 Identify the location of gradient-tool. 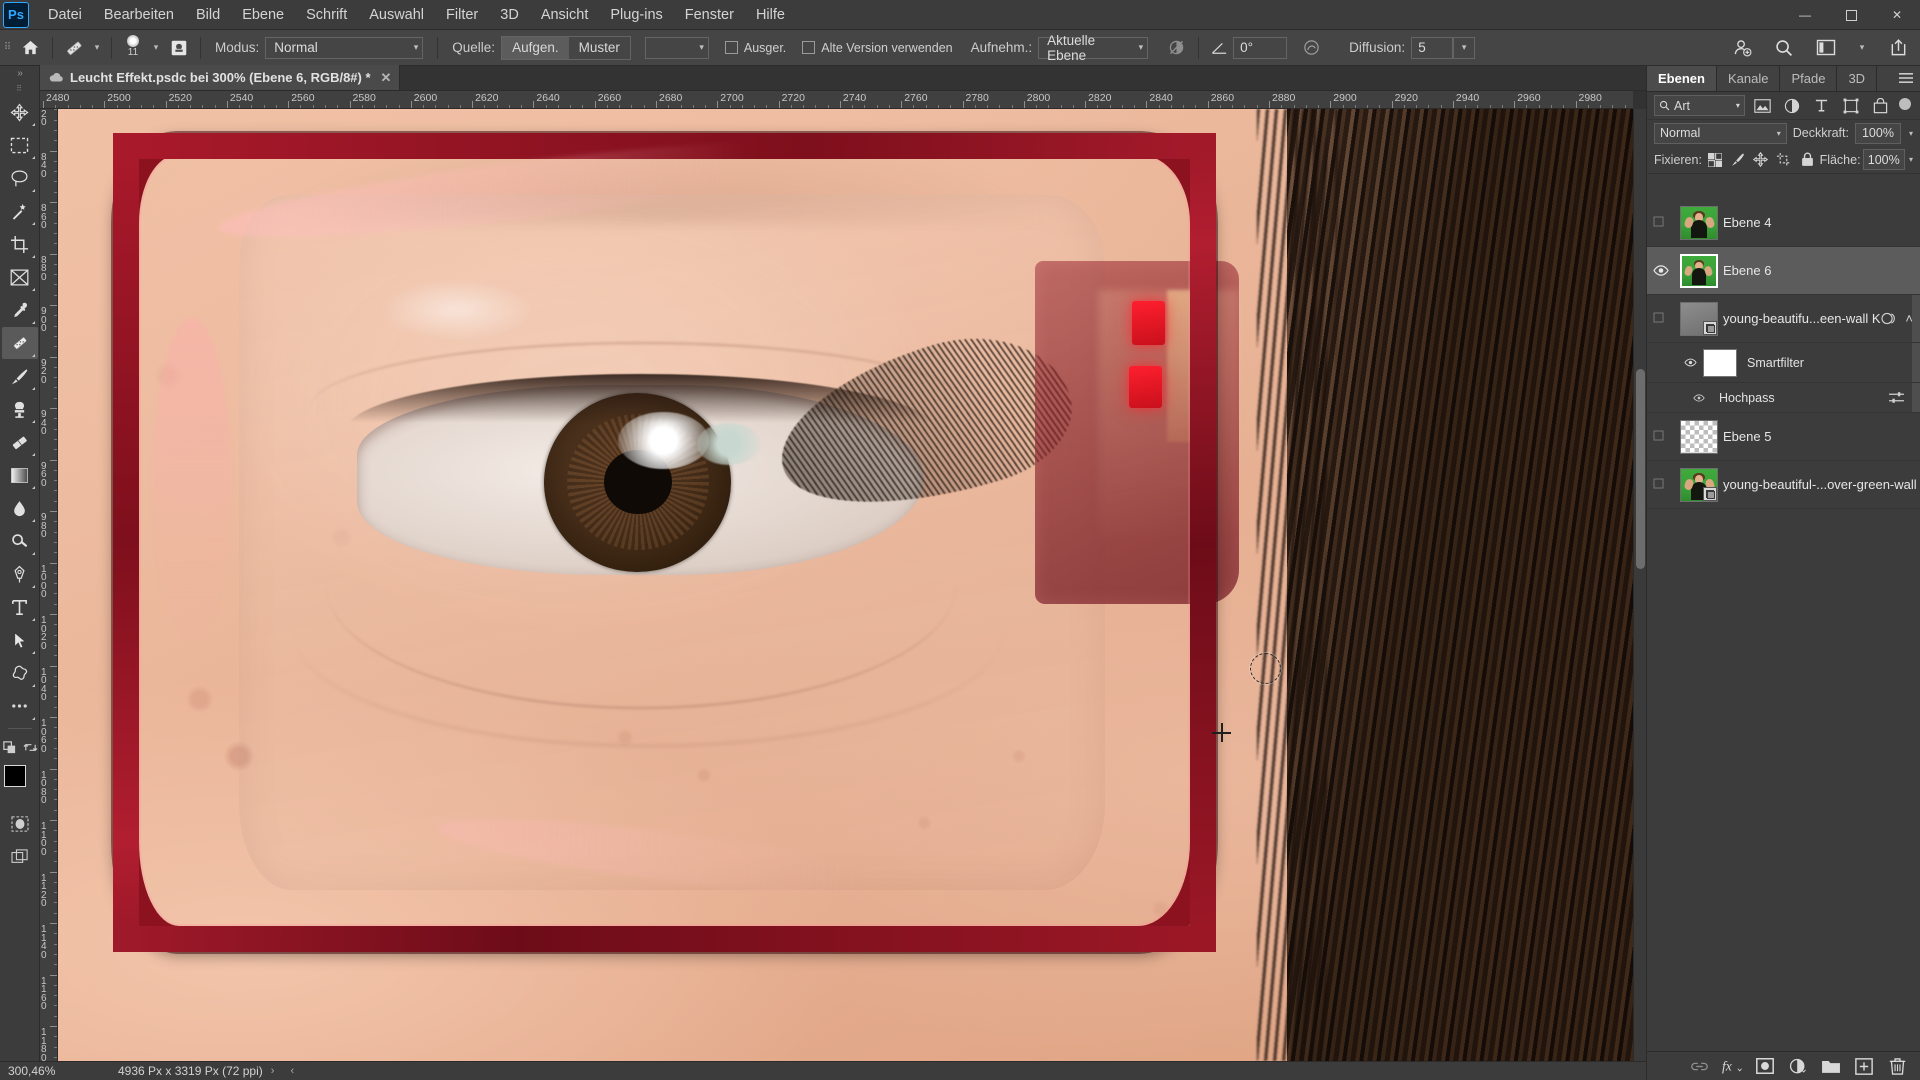
(20, 475).